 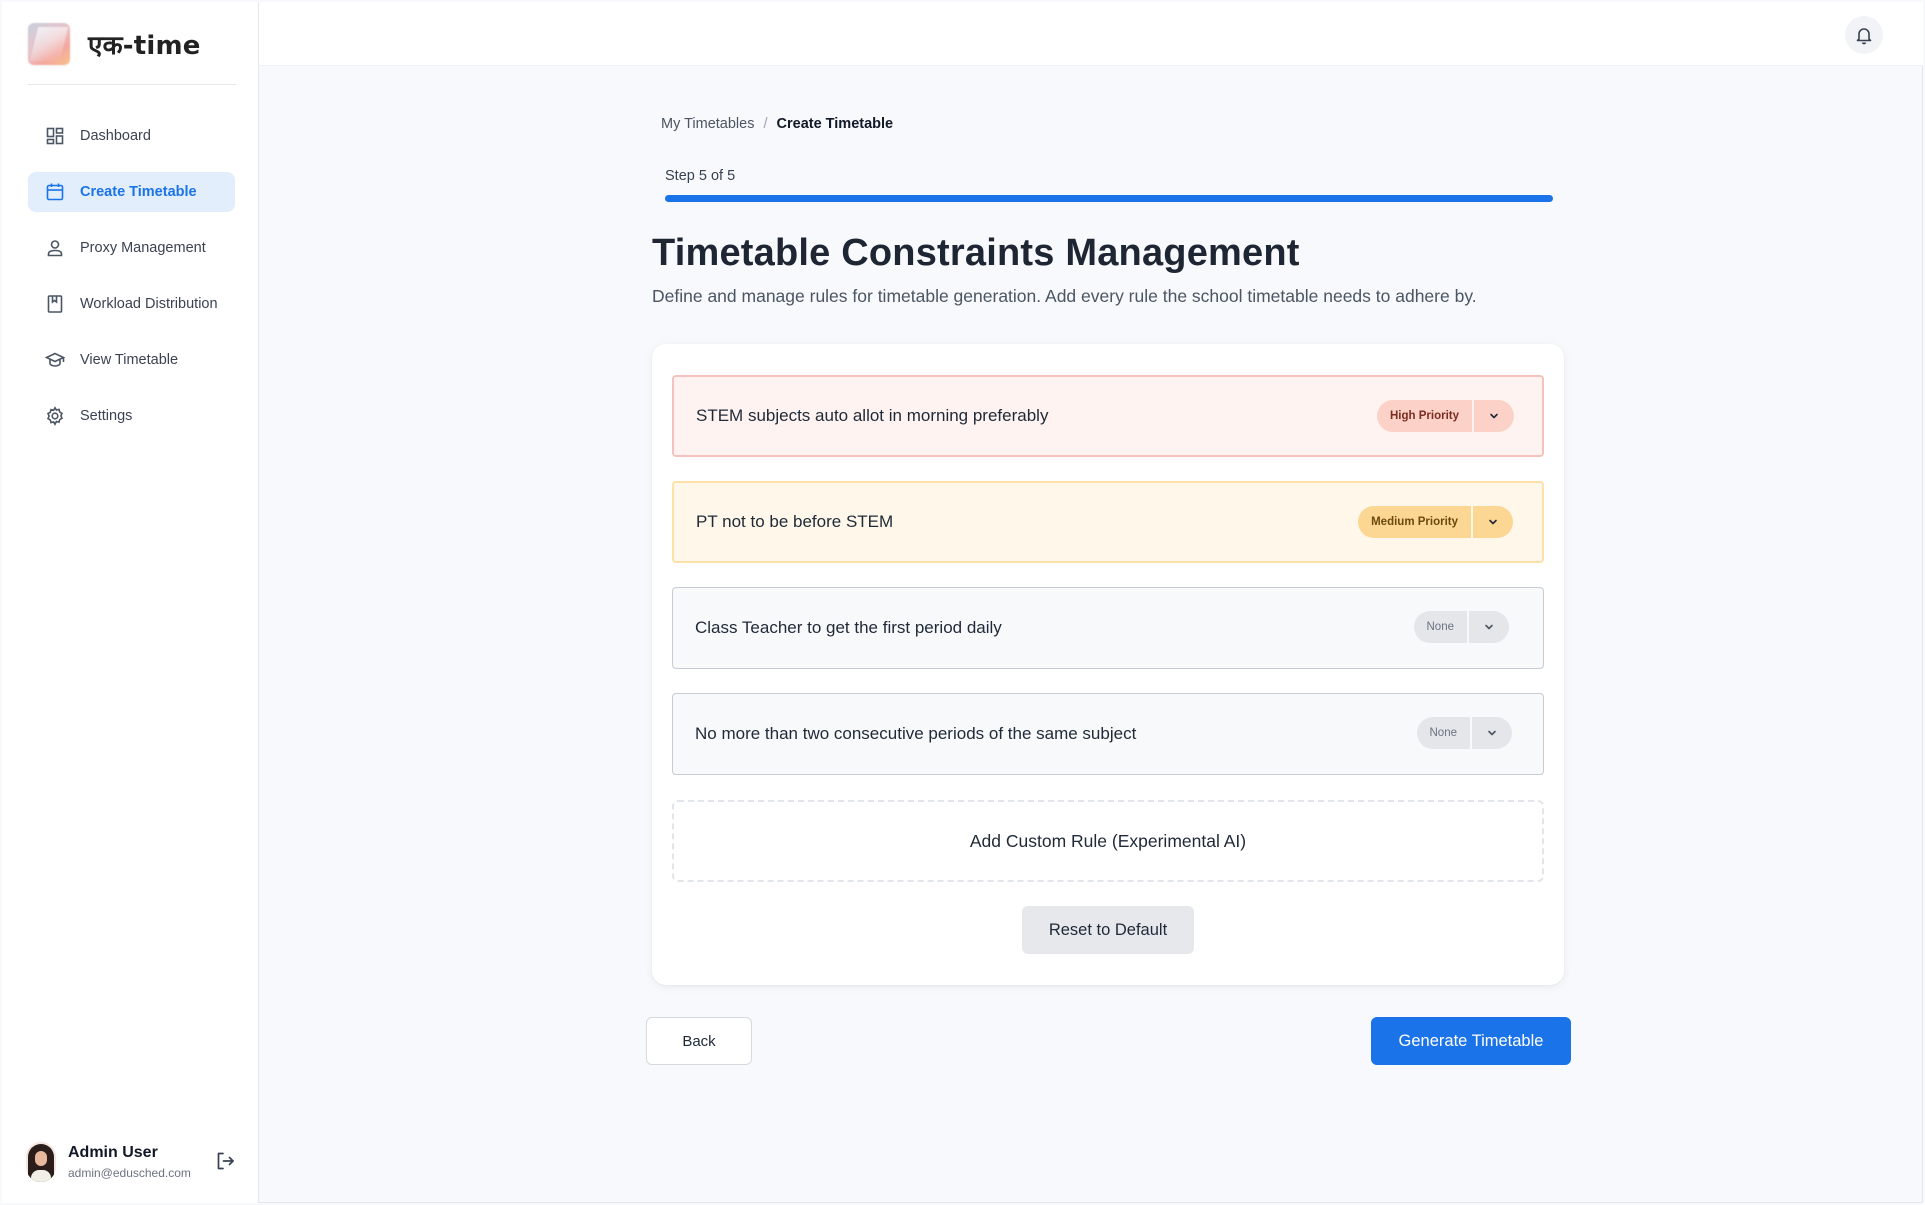 I want to click on logout-icon, so click(x=225, y=1161).